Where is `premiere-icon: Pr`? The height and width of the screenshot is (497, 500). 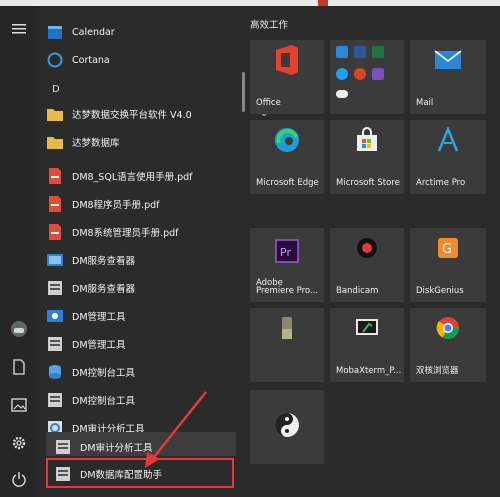
premiere-icon: Pr is located at coordinates (287, 253).